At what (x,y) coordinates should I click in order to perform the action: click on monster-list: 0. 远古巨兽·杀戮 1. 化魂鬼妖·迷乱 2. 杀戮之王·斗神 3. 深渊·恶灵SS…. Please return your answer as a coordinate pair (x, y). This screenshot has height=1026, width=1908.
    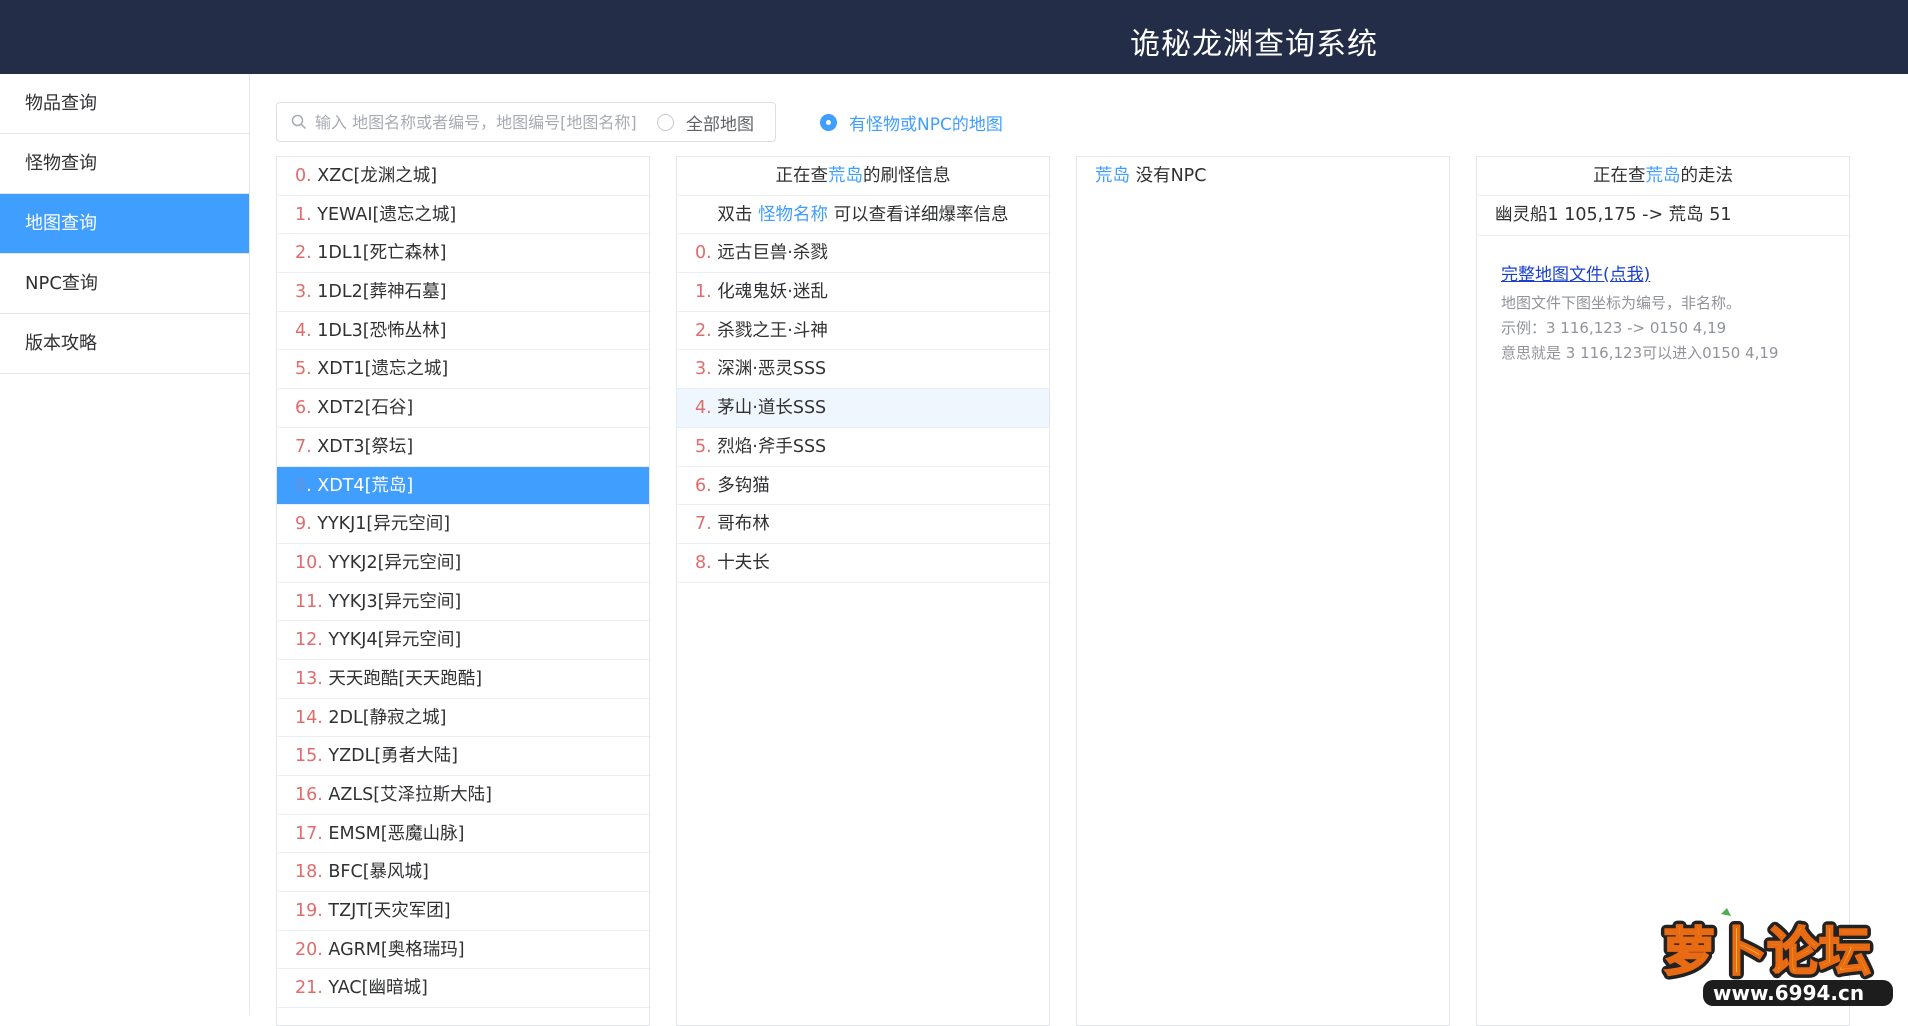
    Looking at the image, I should click on (863, 408).